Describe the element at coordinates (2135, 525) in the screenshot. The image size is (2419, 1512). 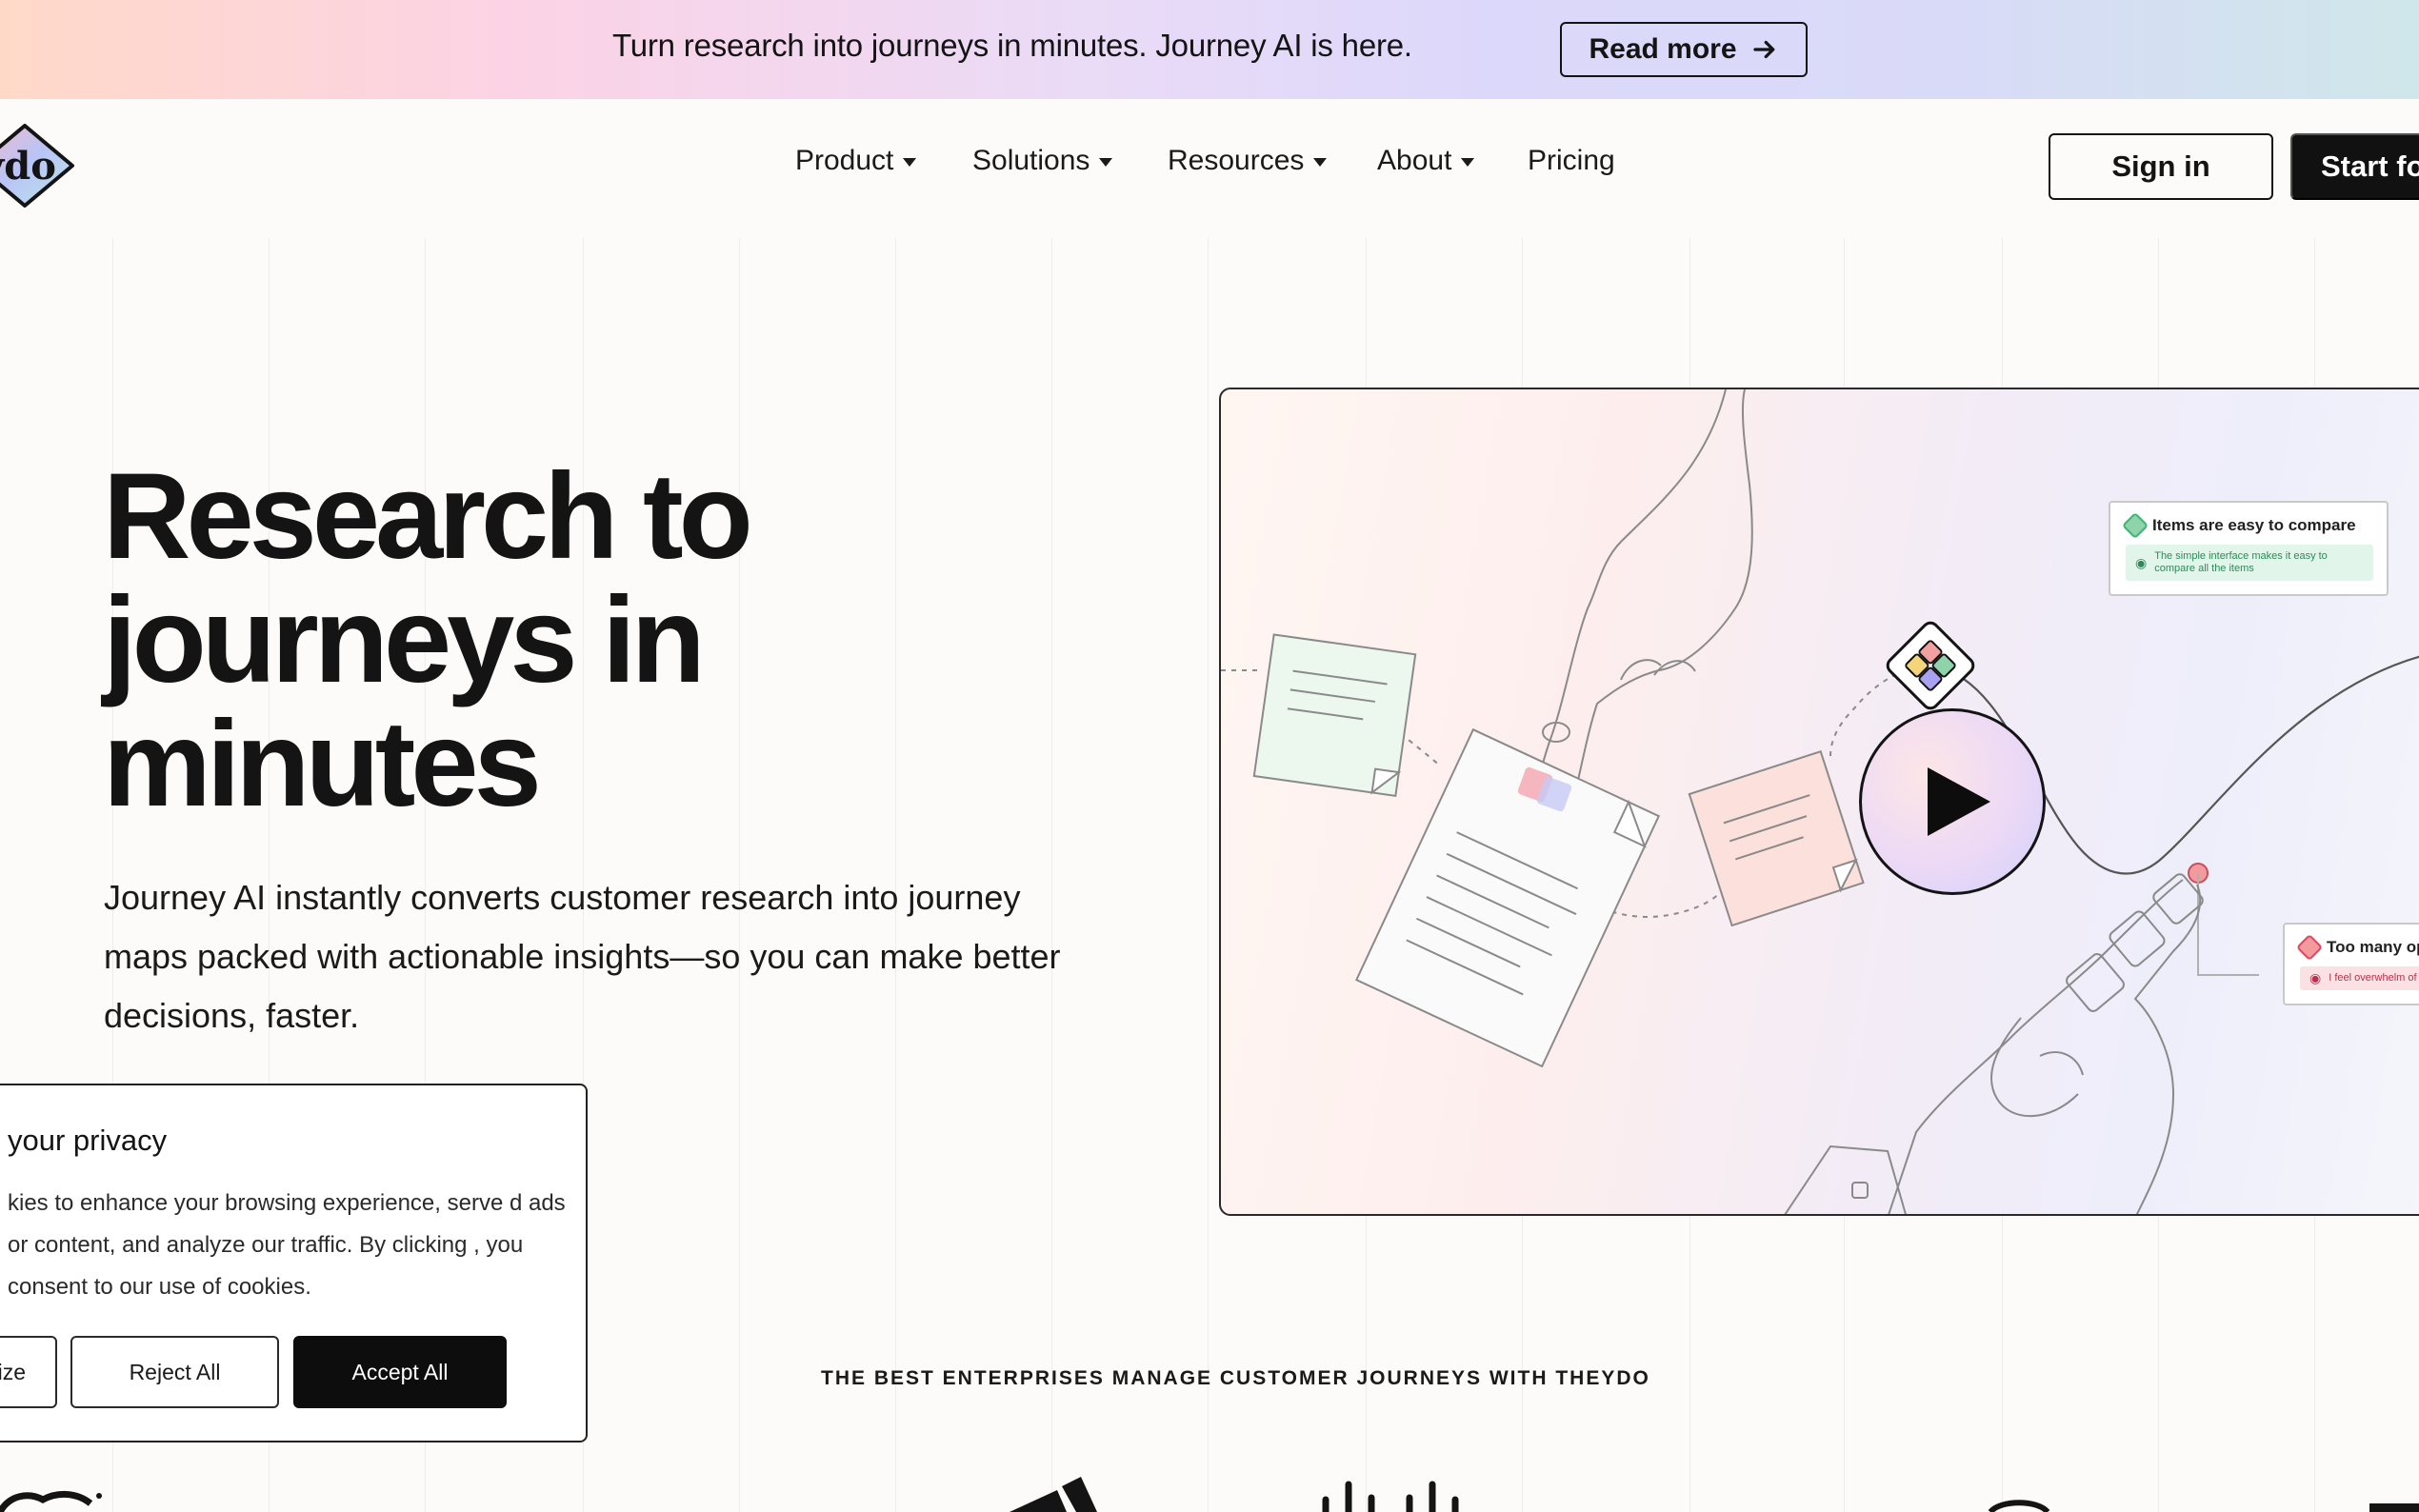
I see `positive-tag-icon` at that location.